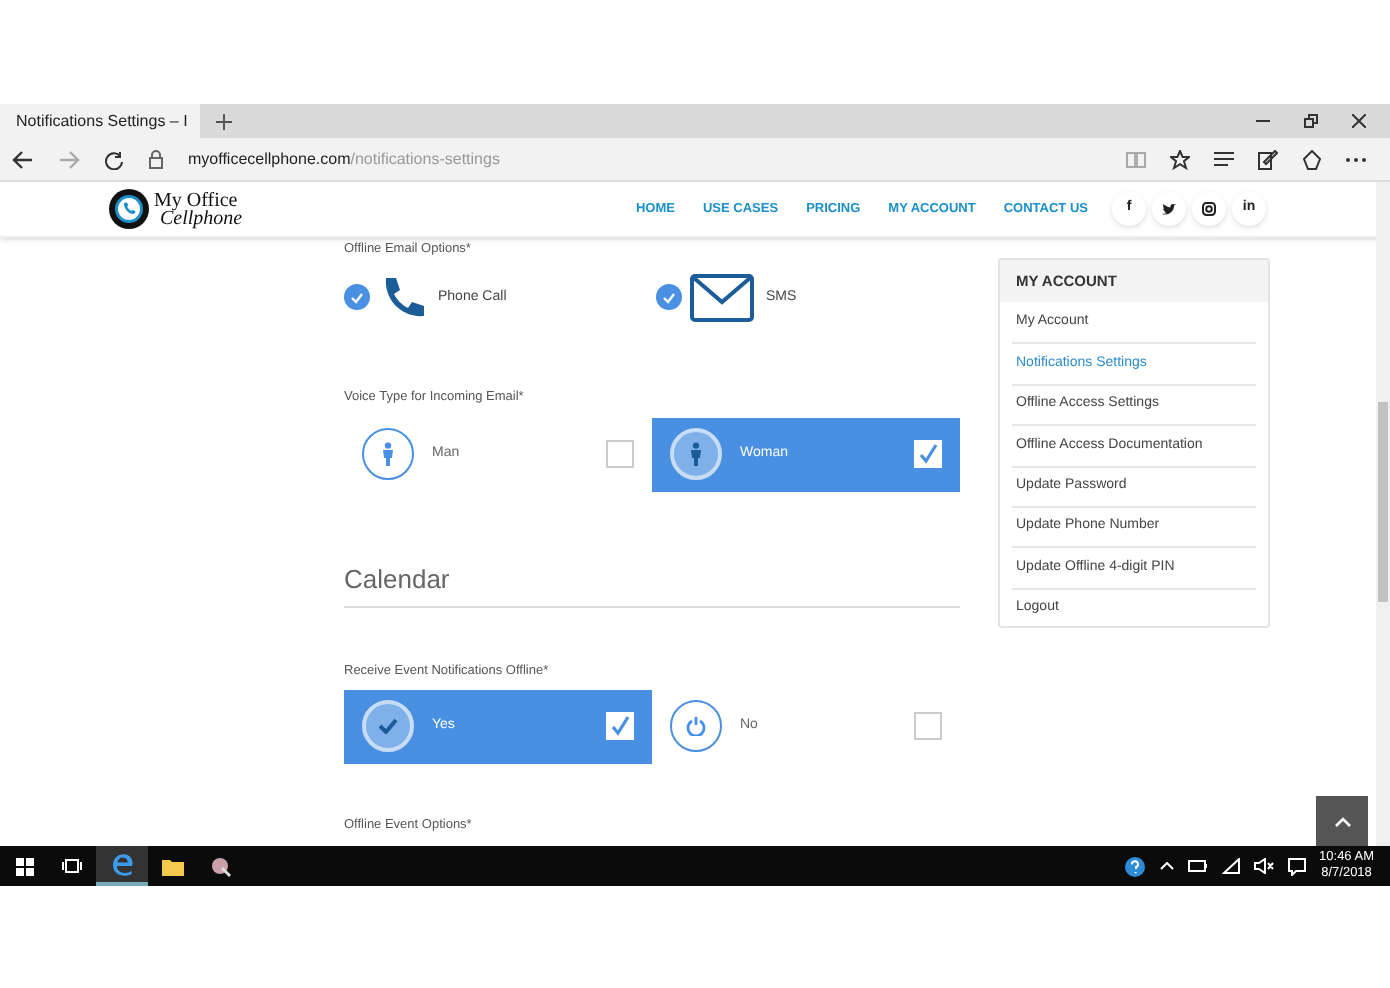 This screenshot has height=988, width=1390. I want to click on envelope-icon, so click(722, 297).